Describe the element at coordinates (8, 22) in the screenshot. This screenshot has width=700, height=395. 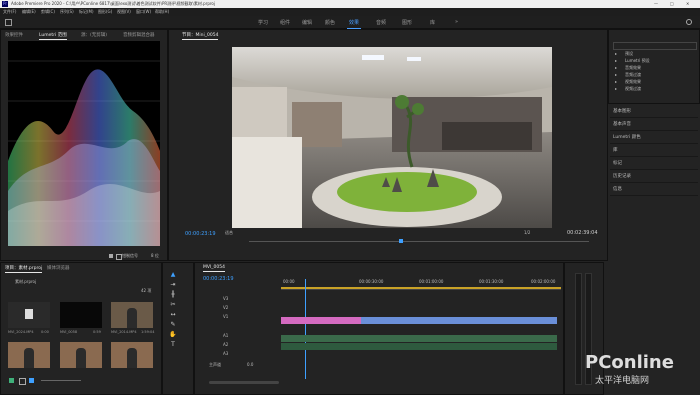
I see `home-icon` at that location.